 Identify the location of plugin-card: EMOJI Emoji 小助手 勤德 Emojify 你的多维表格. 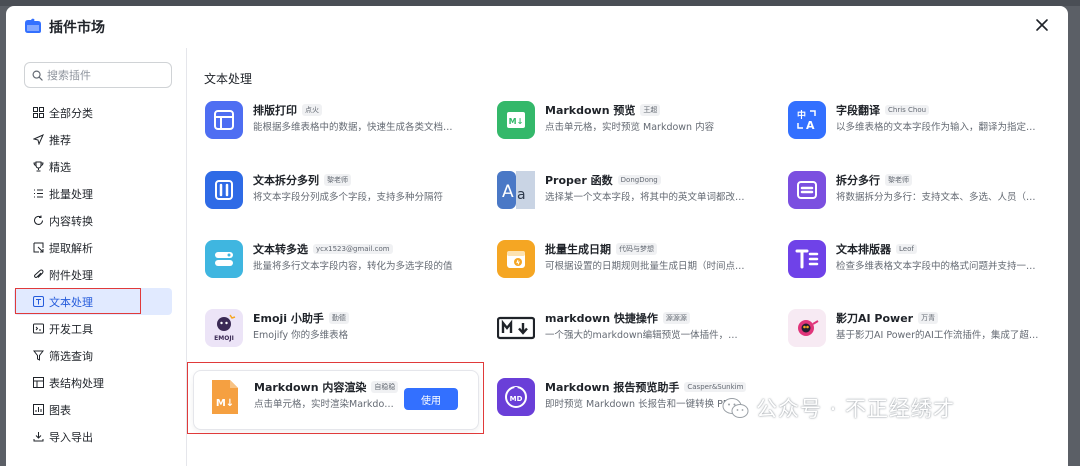
(340, 332).